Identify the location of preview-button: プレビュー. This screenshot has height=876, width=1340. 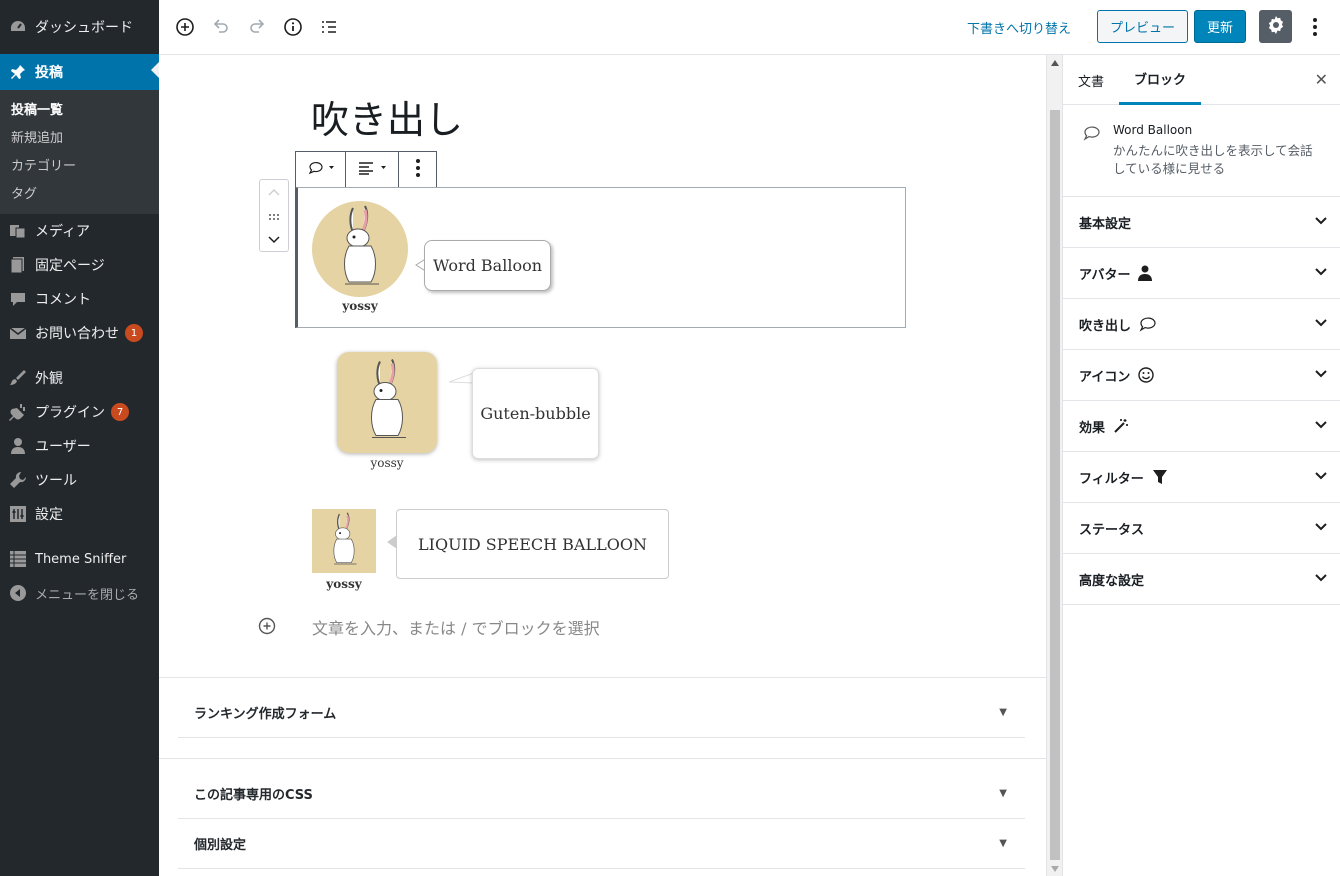
(1142, 26).